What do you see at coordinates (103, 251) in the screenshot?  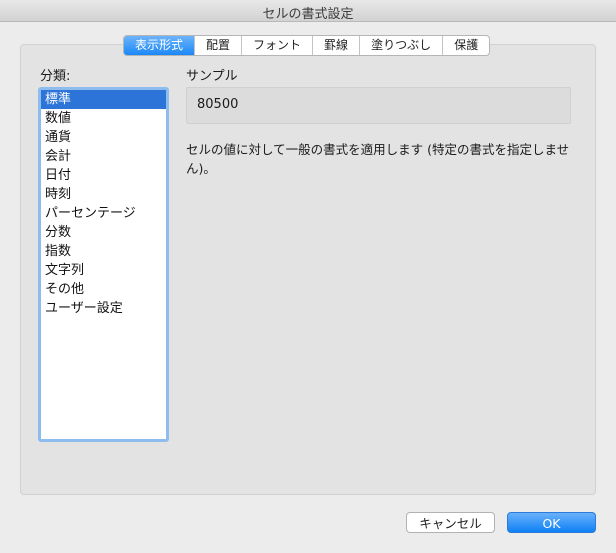 I see `category-item-scientific: 指数` at bounding box center [103, 251].